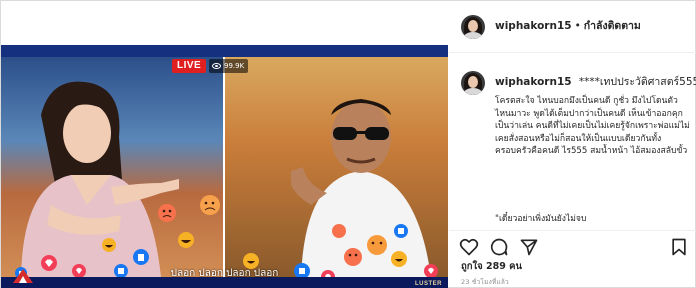  Describe the element at coordinates (637, 82) in the screenshot. I see `comment-headline: ****เทปประวัติศาสตร์5555` at that location.